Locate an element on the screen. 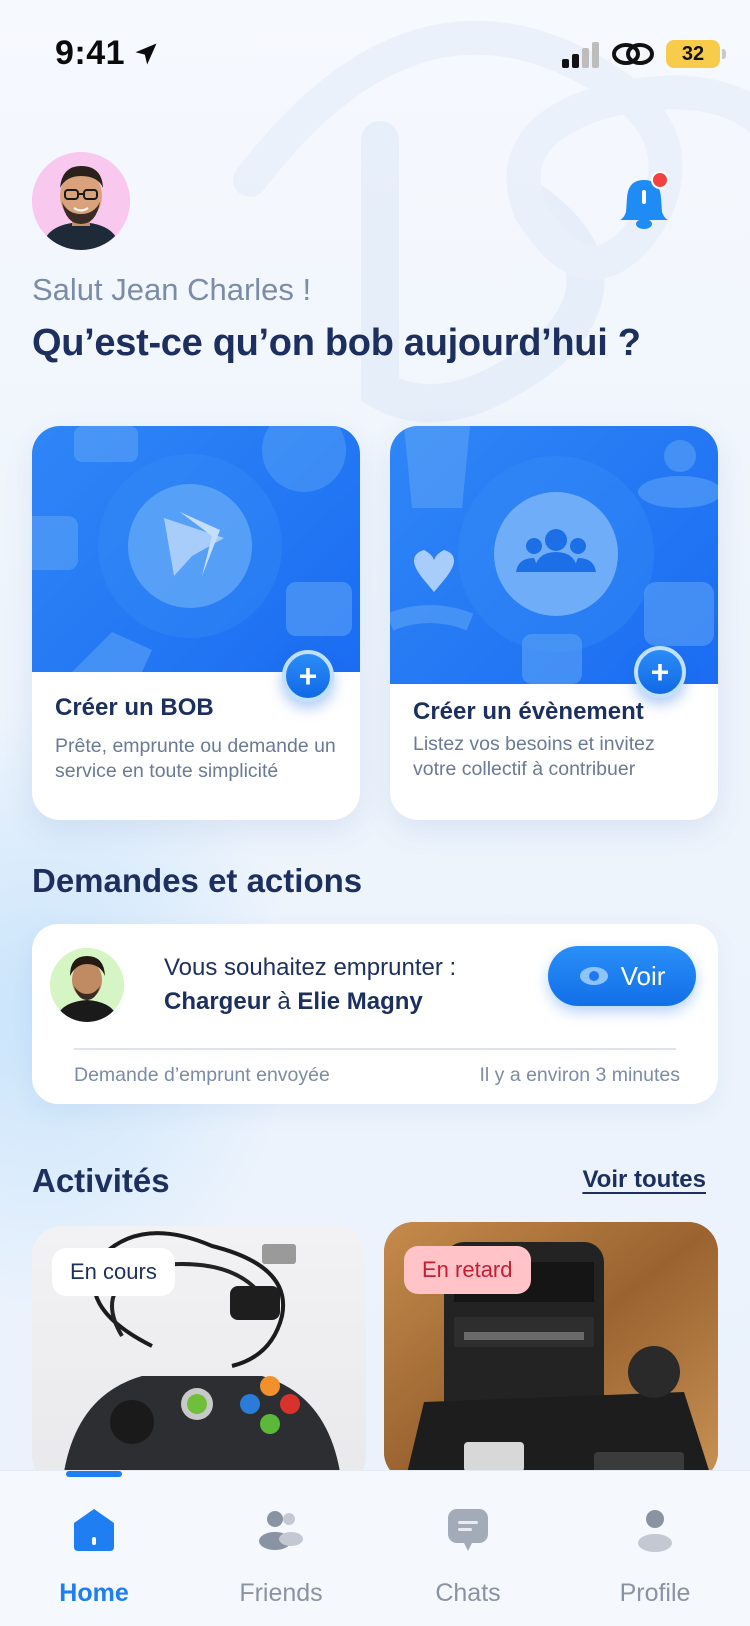 The height and width of the screenshot is (1626, 750). tab-chats: Chats is located at coordinates (468, 1548).